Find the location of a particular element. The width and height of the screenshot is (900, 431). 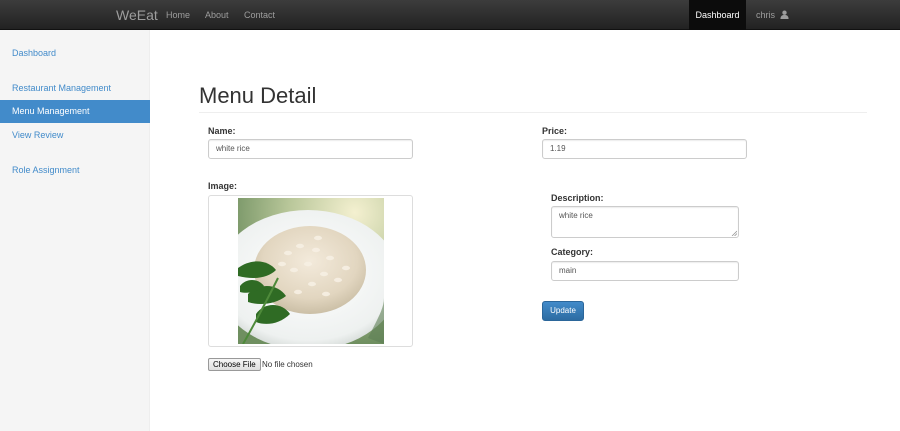

name-label: Name: is located at coordinates (222, 131).